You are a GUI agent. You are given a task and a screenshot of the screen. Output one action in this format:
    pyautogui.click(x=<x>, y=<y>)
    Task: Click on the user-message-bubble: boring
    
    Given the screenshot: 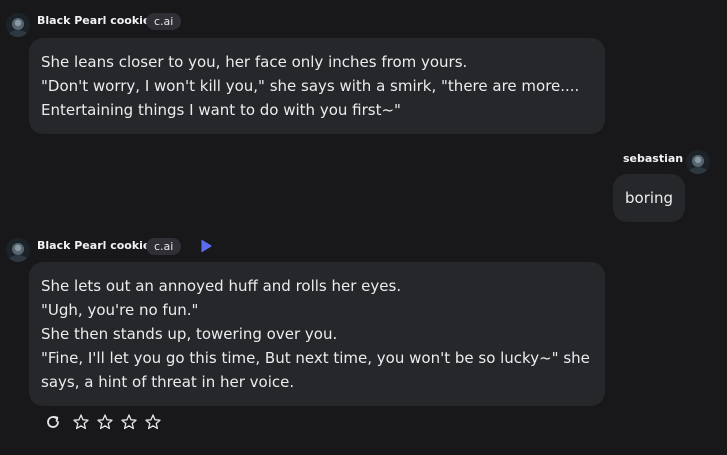 What is the action you would take?
    pyautogui.click(x=649, y=198)
    